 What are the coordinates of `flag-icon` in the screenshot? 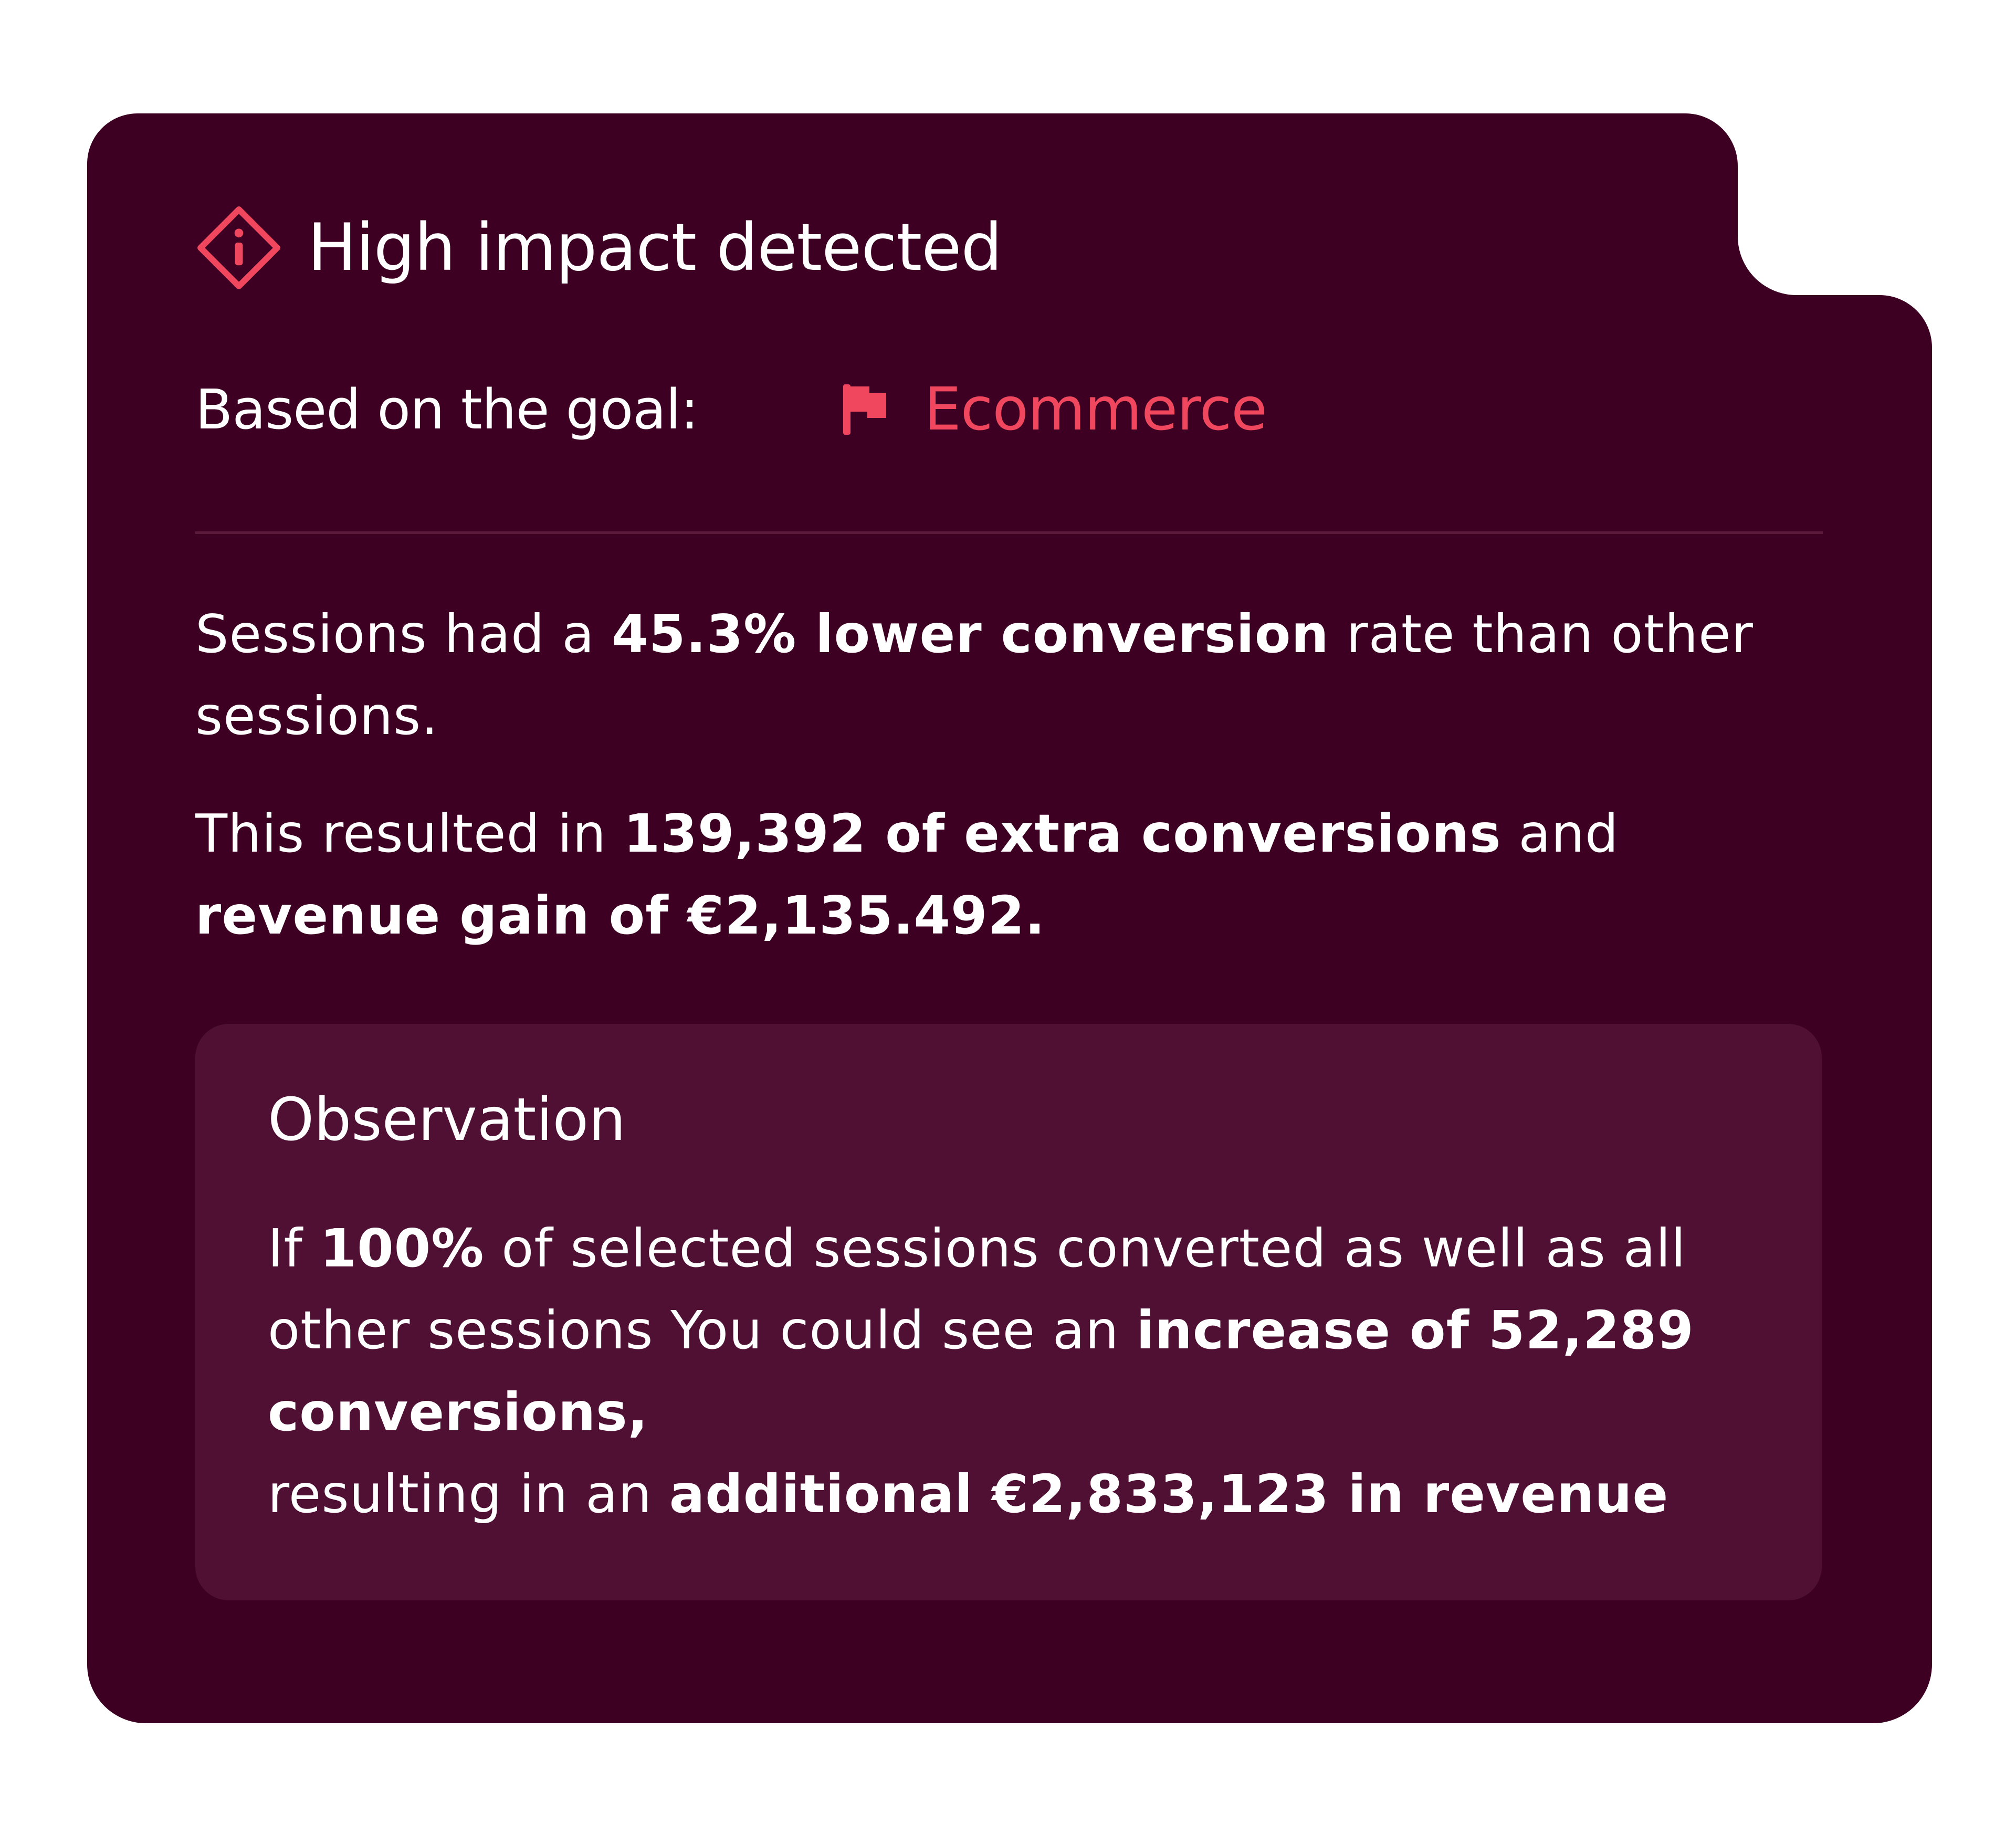 It's located at (864, 409).